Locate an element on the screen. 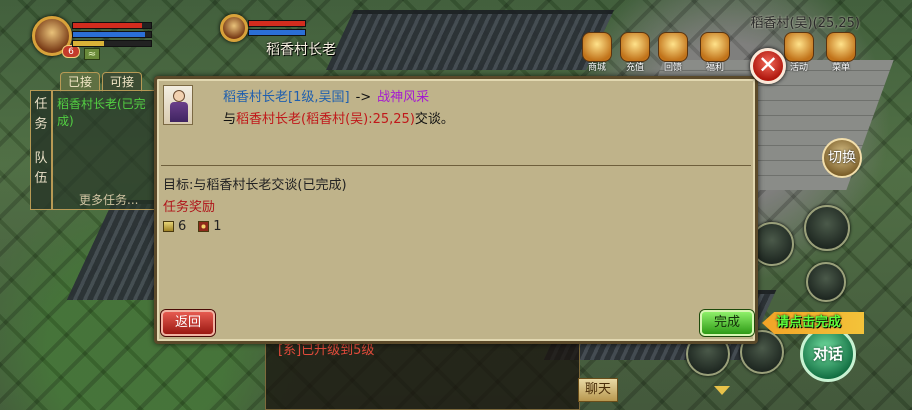 The width and height of the screenshot is (912, 410). quest-npc-info: 稻香村长老[1级,吴国] is located at coordinates (286, 97).